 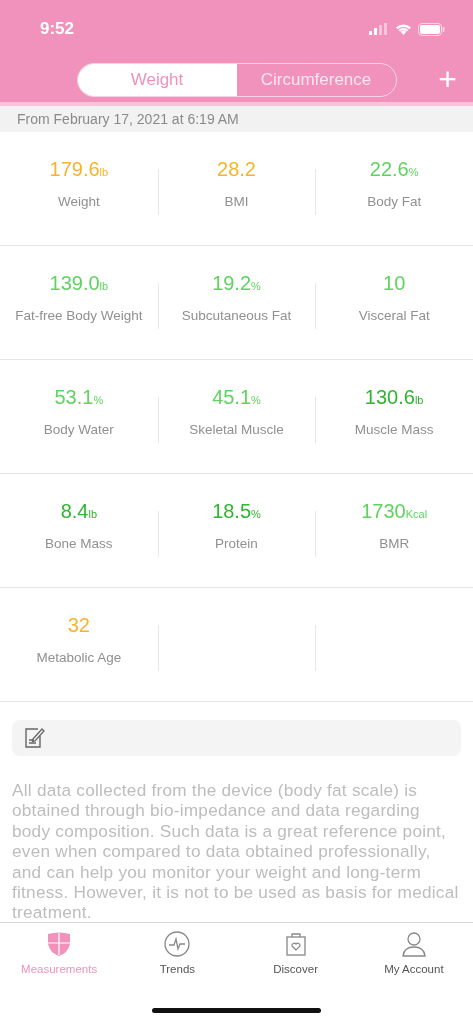 I want to click on metric-value: 19.2%, so click(x=236, y=283).